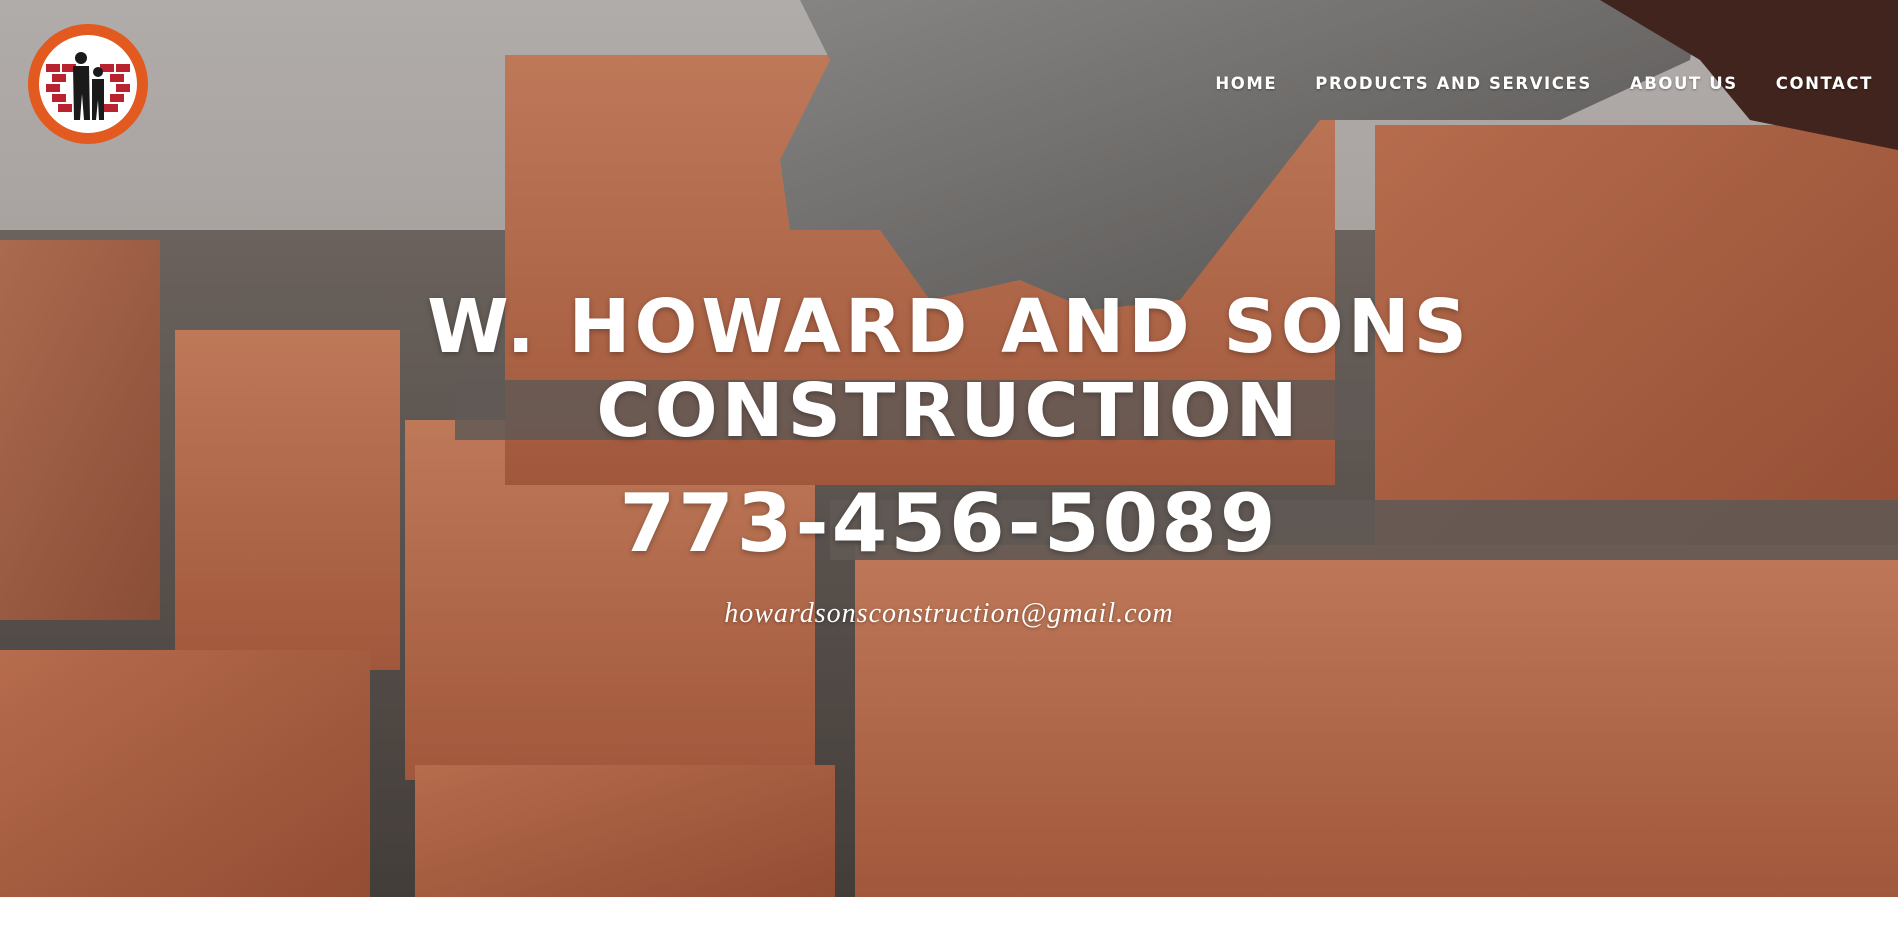  What do you see at coordinates (949, 614) in the screenshot?
I see `email-link: howardsonsconstruction@gmail.com` at bounding box center [949, 614].